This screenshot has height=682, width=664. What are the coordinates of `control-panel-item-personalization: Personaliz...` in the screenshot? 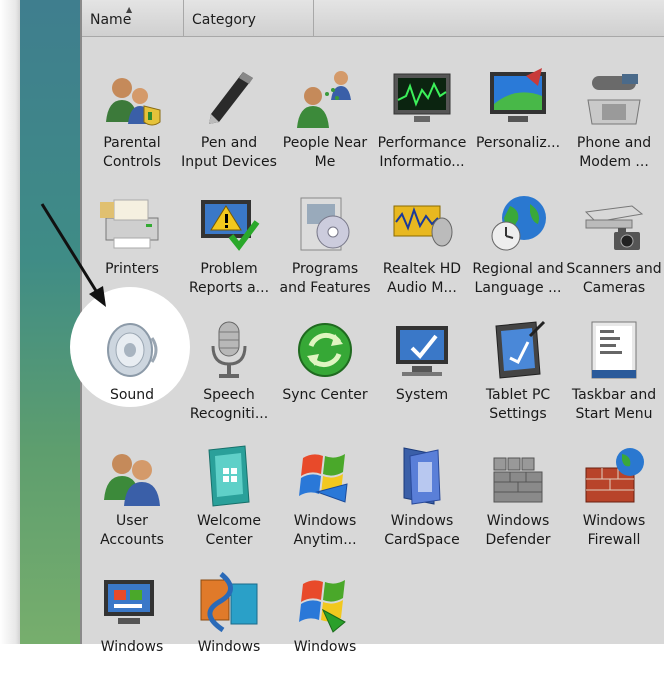 It's located at (518, 118).